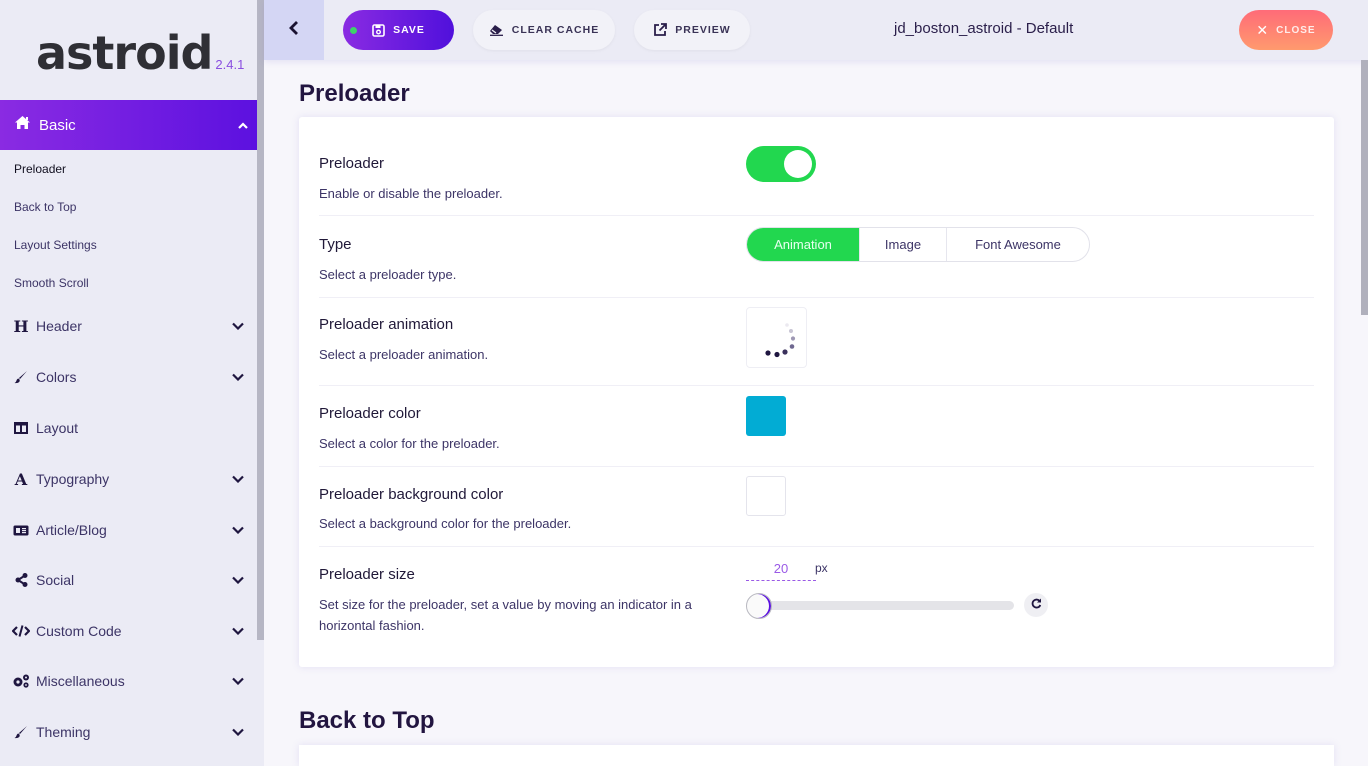 This screenshot has height=766, width=1368. I want to click on sidebar-item-header: H Header, so click(128, 326).